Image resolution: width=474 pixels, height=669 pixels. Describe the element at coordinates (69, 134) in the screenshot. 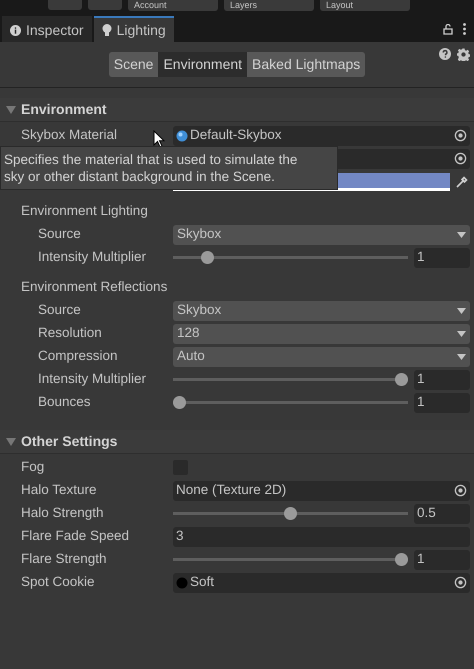

I see `field-label: Skybox Material` at that location.